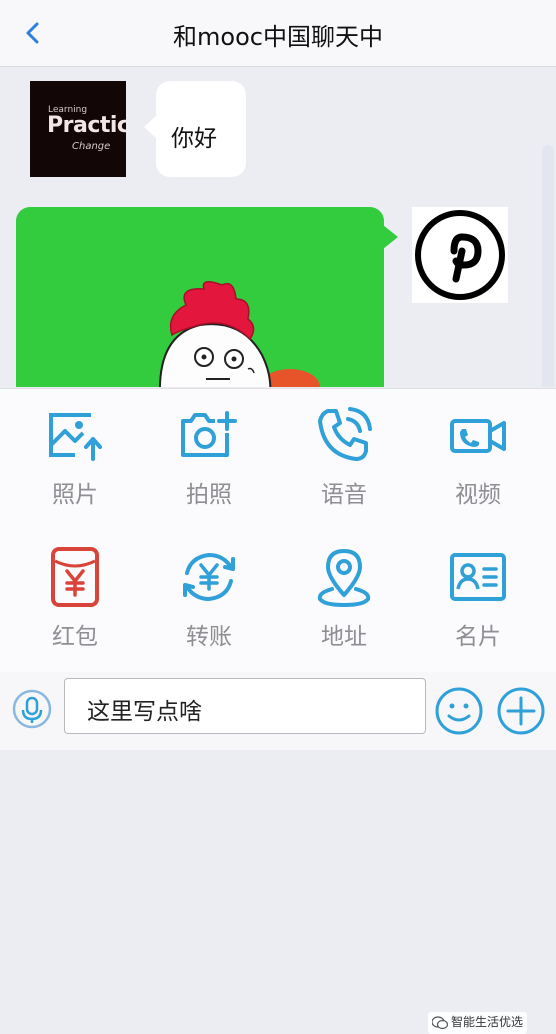 The image size is (556, 1034). Describe the element at coordinates (209, 470) in the screenshot. I see `attach-camera-button: 拍照` at that location.